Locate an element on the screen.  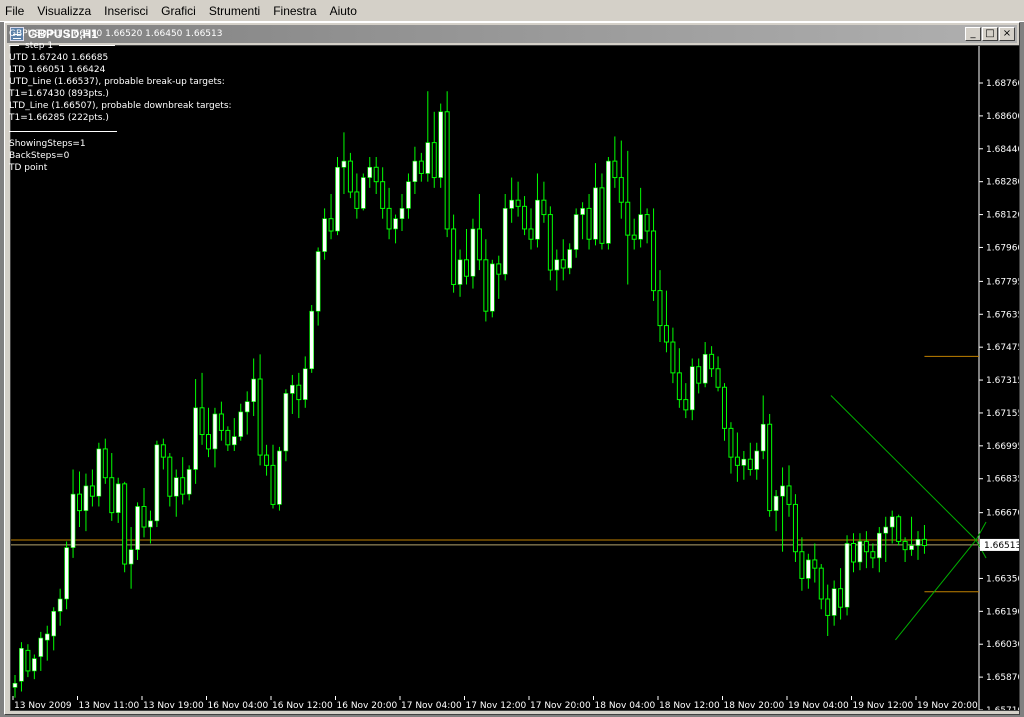
ltd-trend-line is located at coordinates (936, 590).